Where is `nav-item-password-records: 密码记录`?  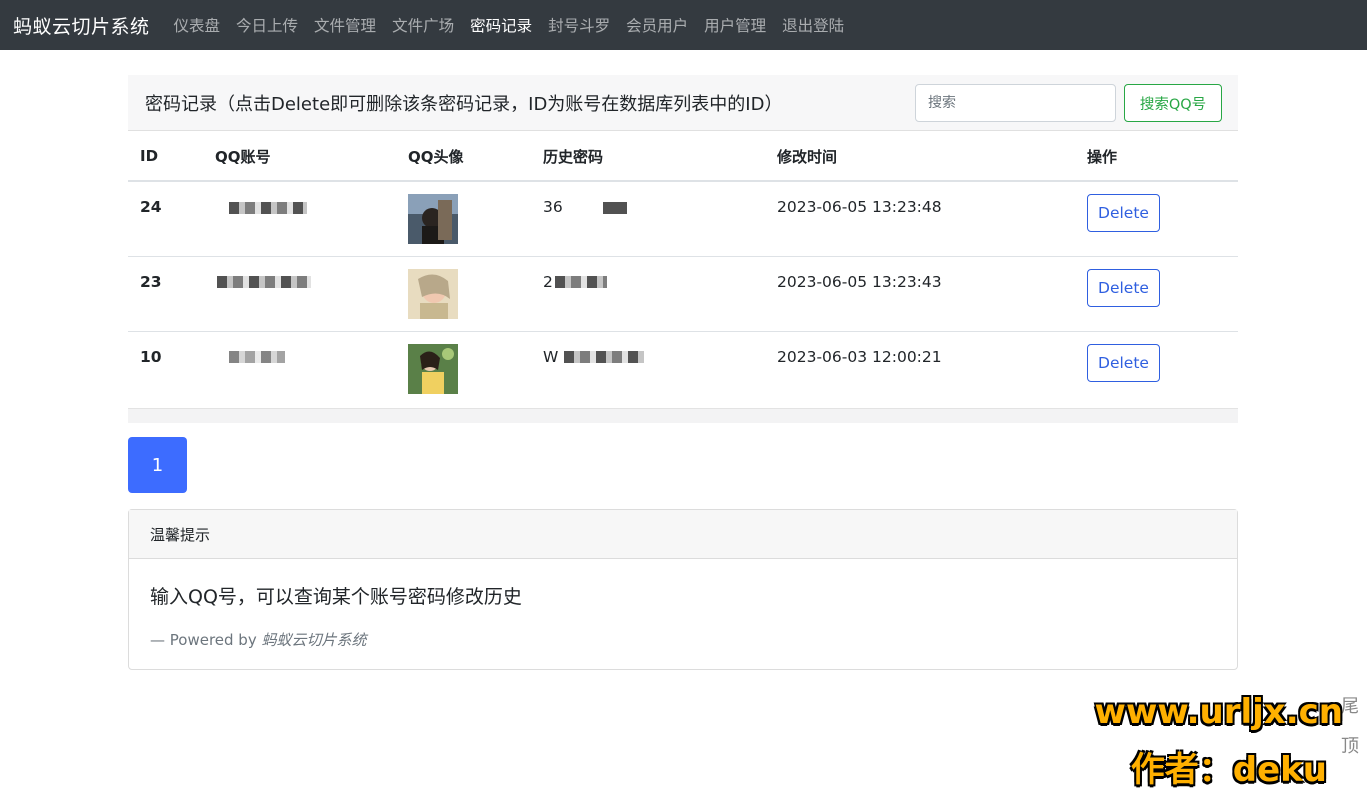
nav-item-password-records: 密码记录 is located at coordinates (501, 25).